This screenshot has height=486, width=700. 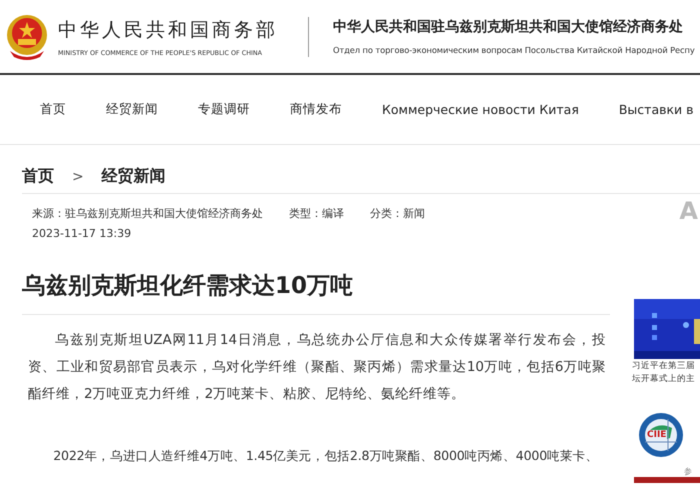 I want to click on edge-letter: A, so click(x=688, y=211).